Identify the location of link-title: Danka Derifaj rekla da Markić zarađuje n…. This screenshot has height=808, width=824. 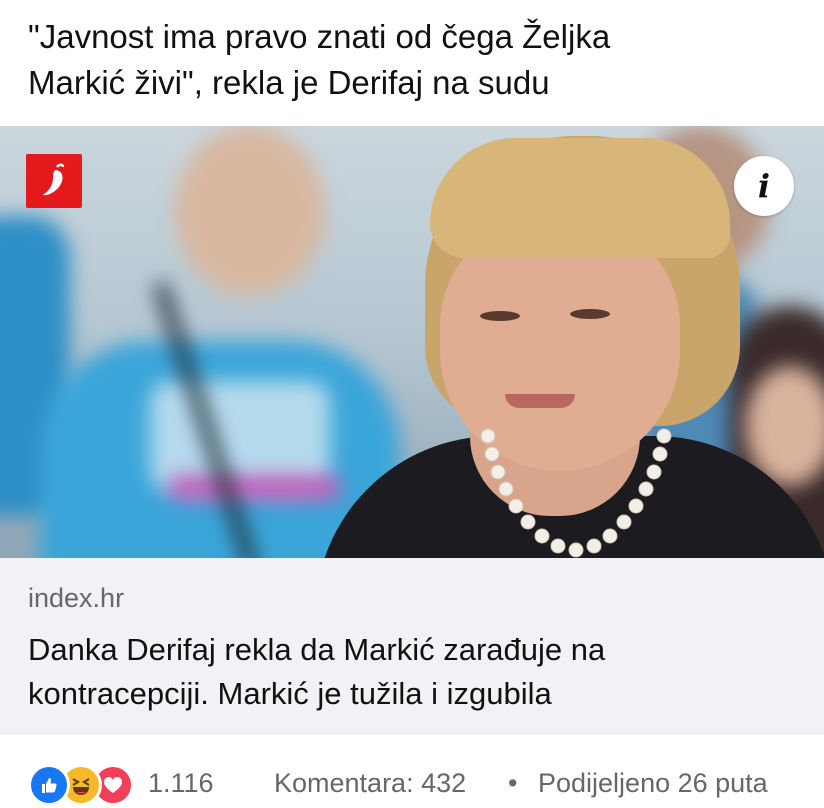
(418, 672).